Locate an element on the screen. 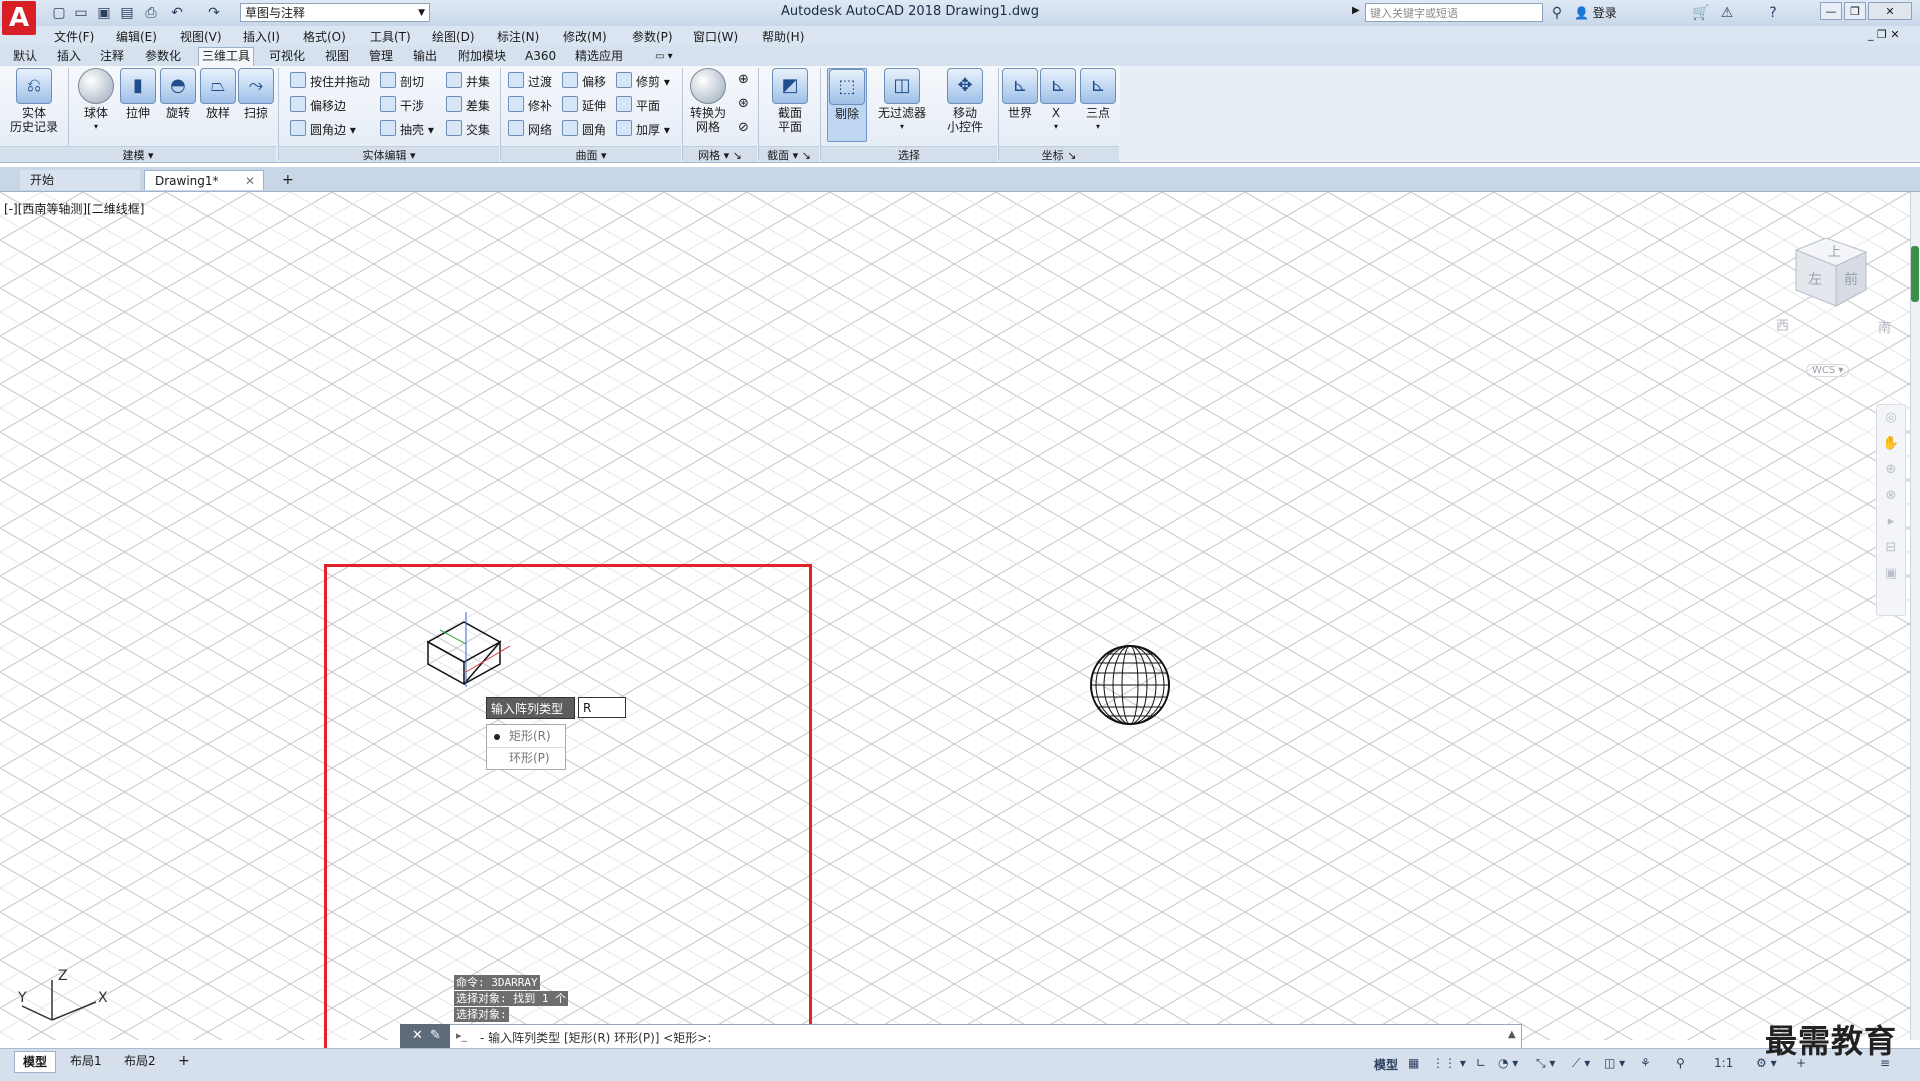 This screenshot has height=1081, width=1920. workspace-switcher: 草图与注释 ▼ is located at coordinates (335, 12).